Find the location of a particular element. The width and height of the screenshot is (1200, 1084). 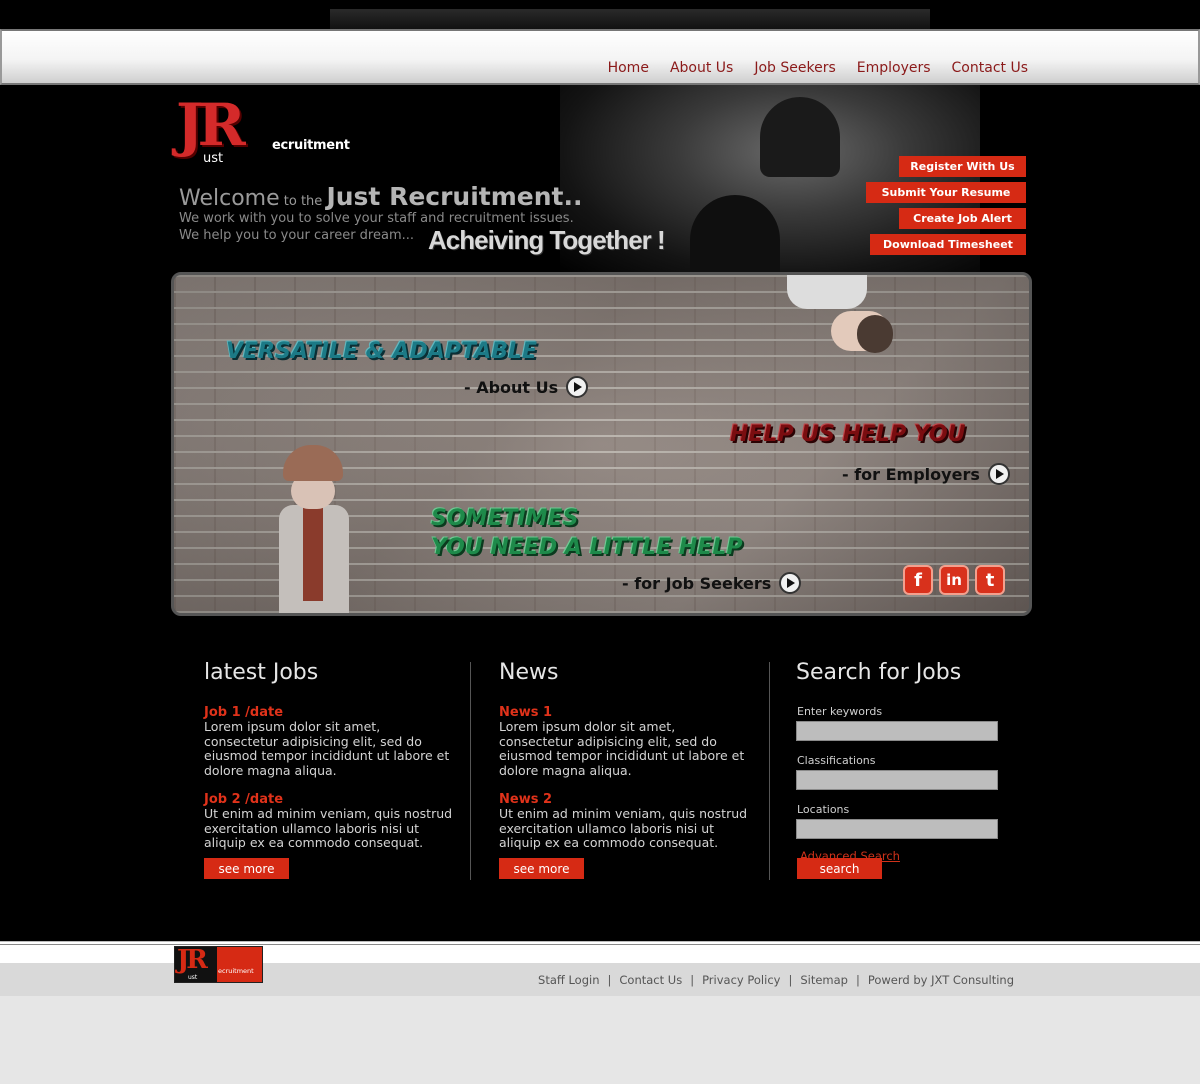

footer-logo-jr: JR is located at coordinates (192, 960).